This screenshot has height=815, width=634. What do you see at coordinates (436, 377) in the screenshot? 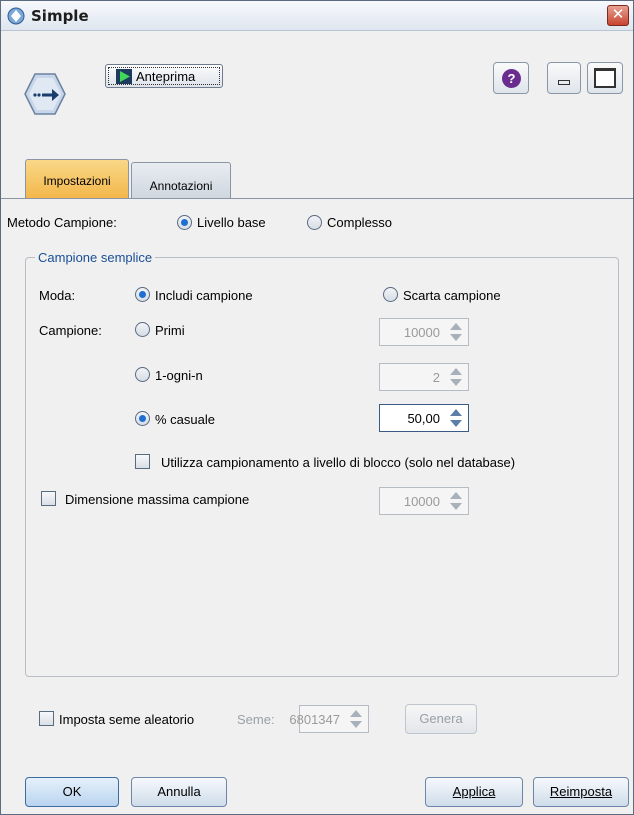
I see `ogni-n-value: 2` at bounding box center [436, 377].